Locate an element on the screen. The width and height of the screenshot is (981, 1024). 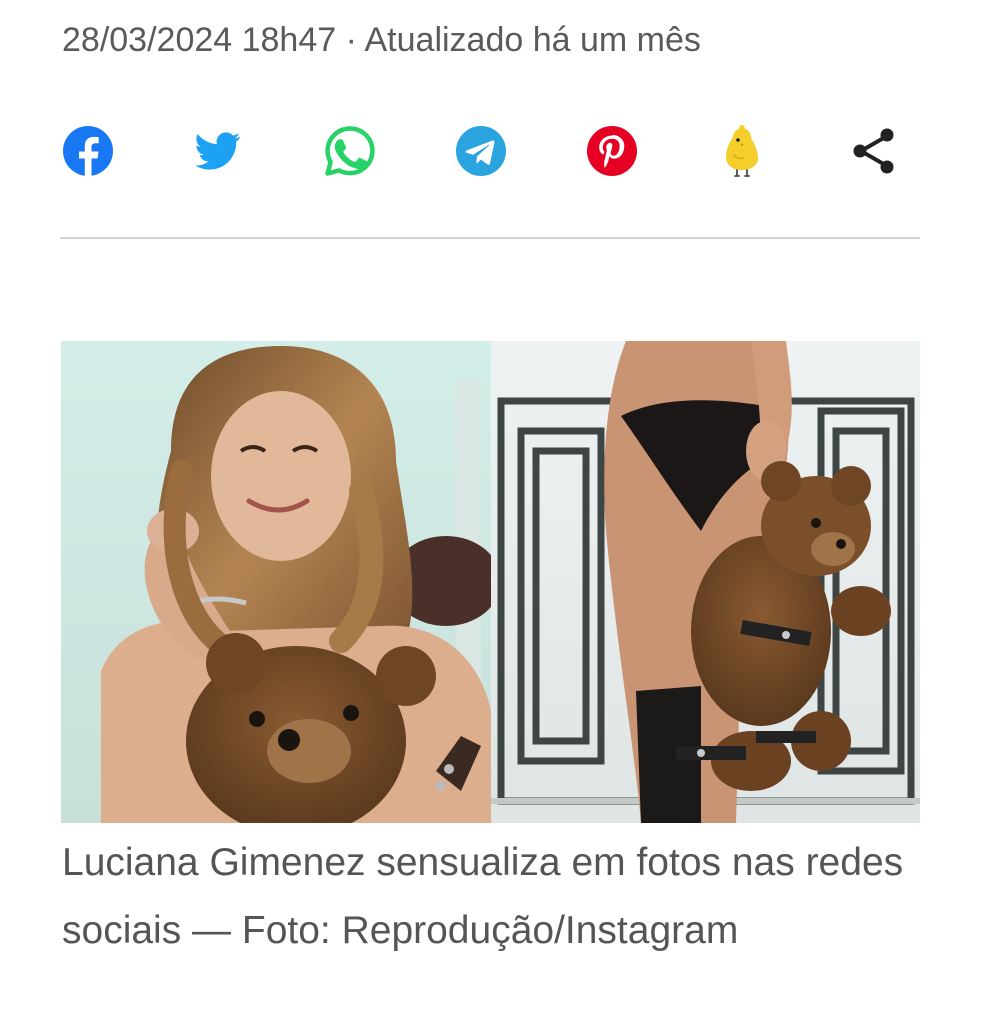
share-button is located at coordinates (874, 151).